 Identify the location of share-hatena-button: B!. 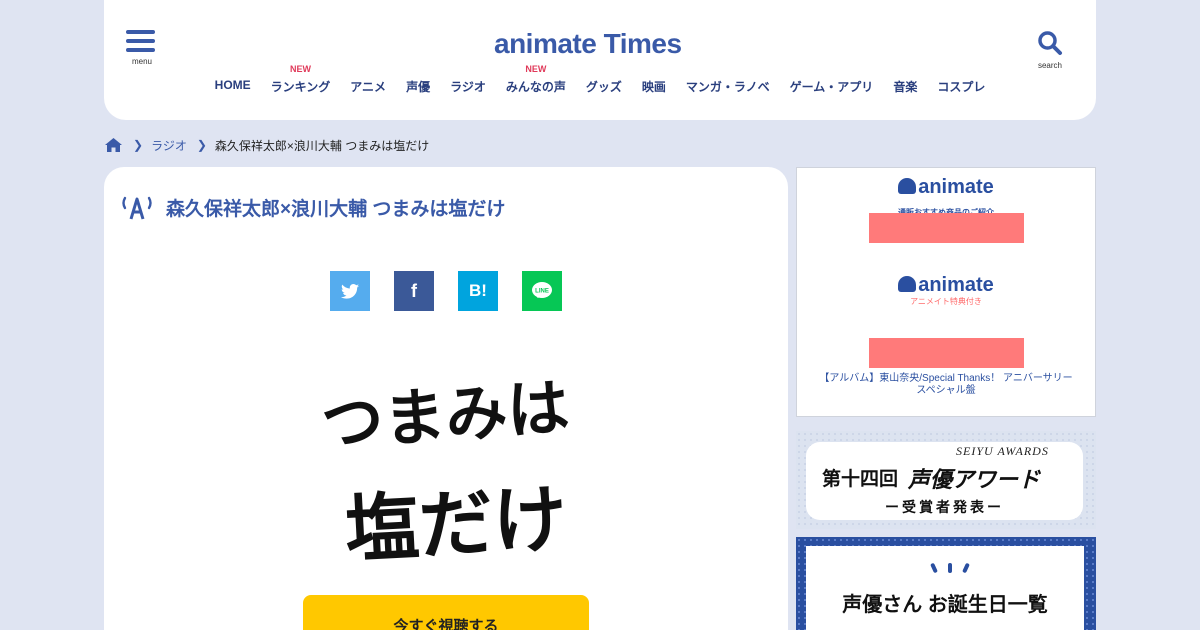
(478, 291).